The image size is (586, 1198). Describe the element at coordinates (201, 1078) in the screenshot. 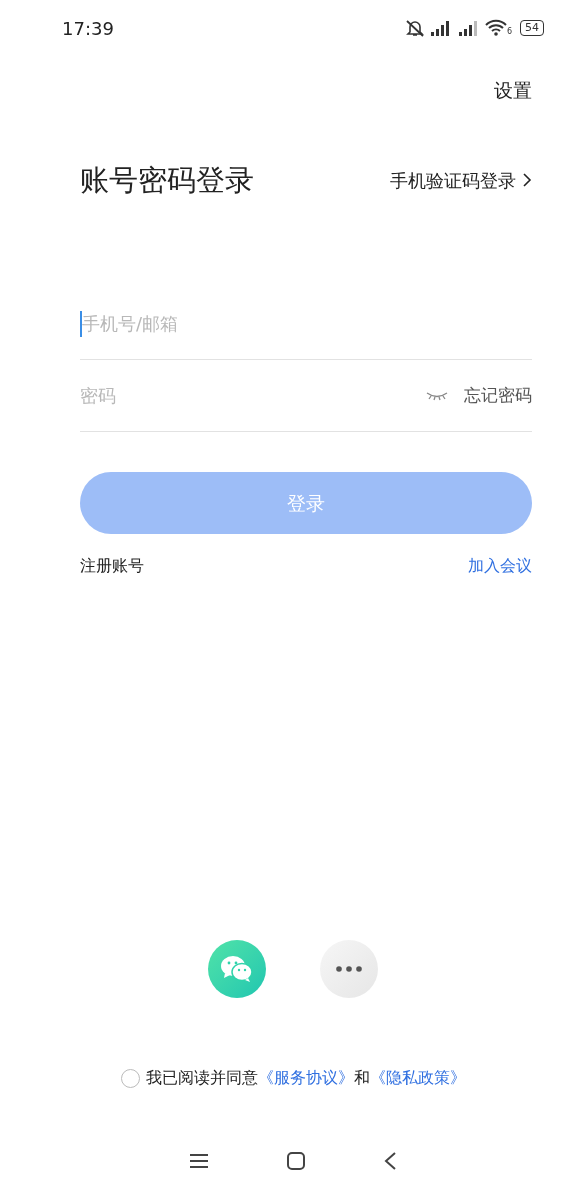

I see `agreement-text: 我已阅读并同意` at that location.